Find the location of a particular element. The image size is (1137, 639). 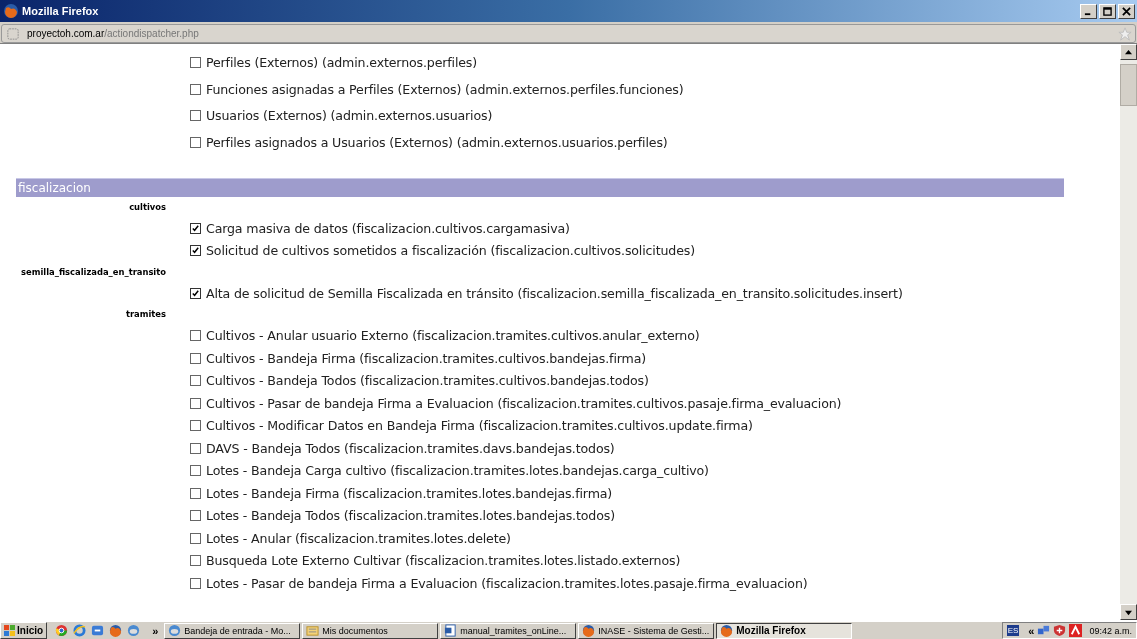

explorer-icon is located at coordinates (80, 630).